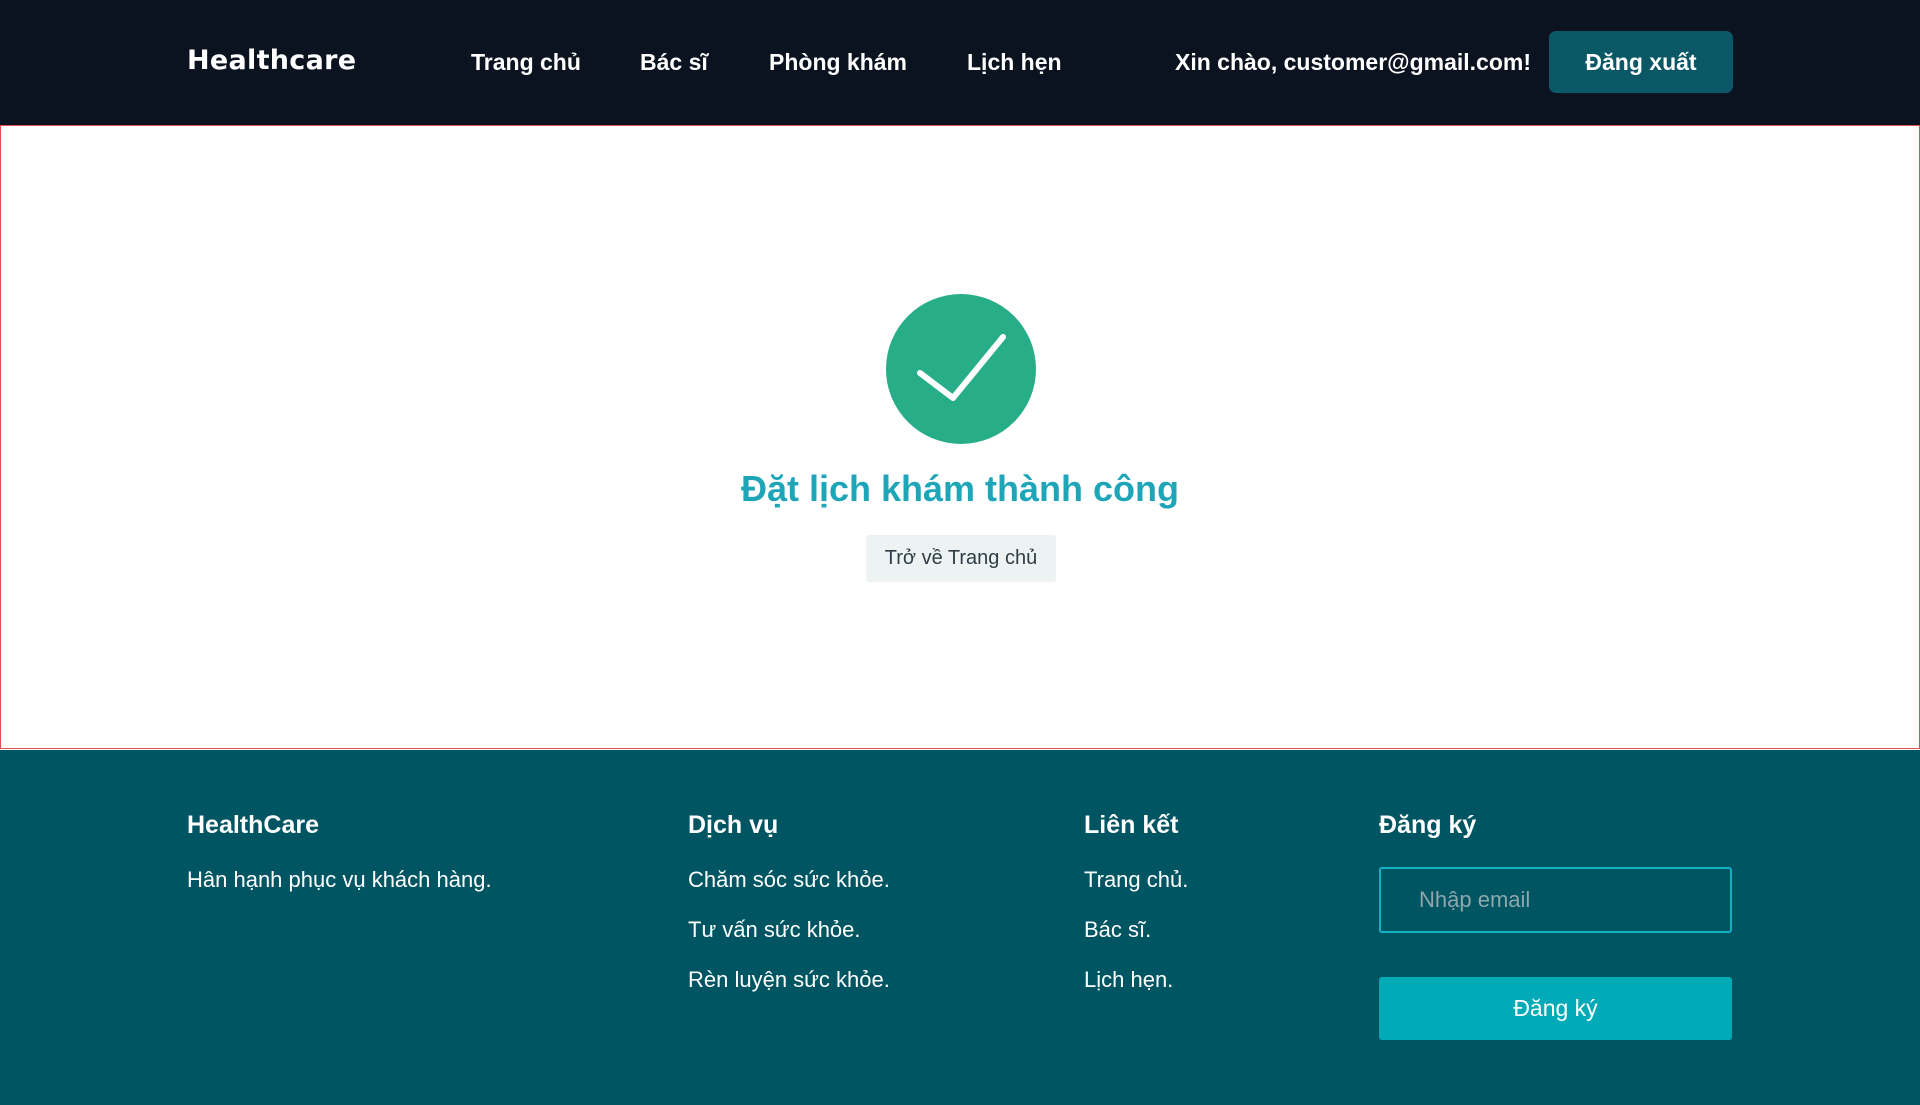 Image resolution: width=1920 pixels, height=1105 pixels. I want to click on footer-service-item: Tư vấn sức khỏe., so click(774, 929).